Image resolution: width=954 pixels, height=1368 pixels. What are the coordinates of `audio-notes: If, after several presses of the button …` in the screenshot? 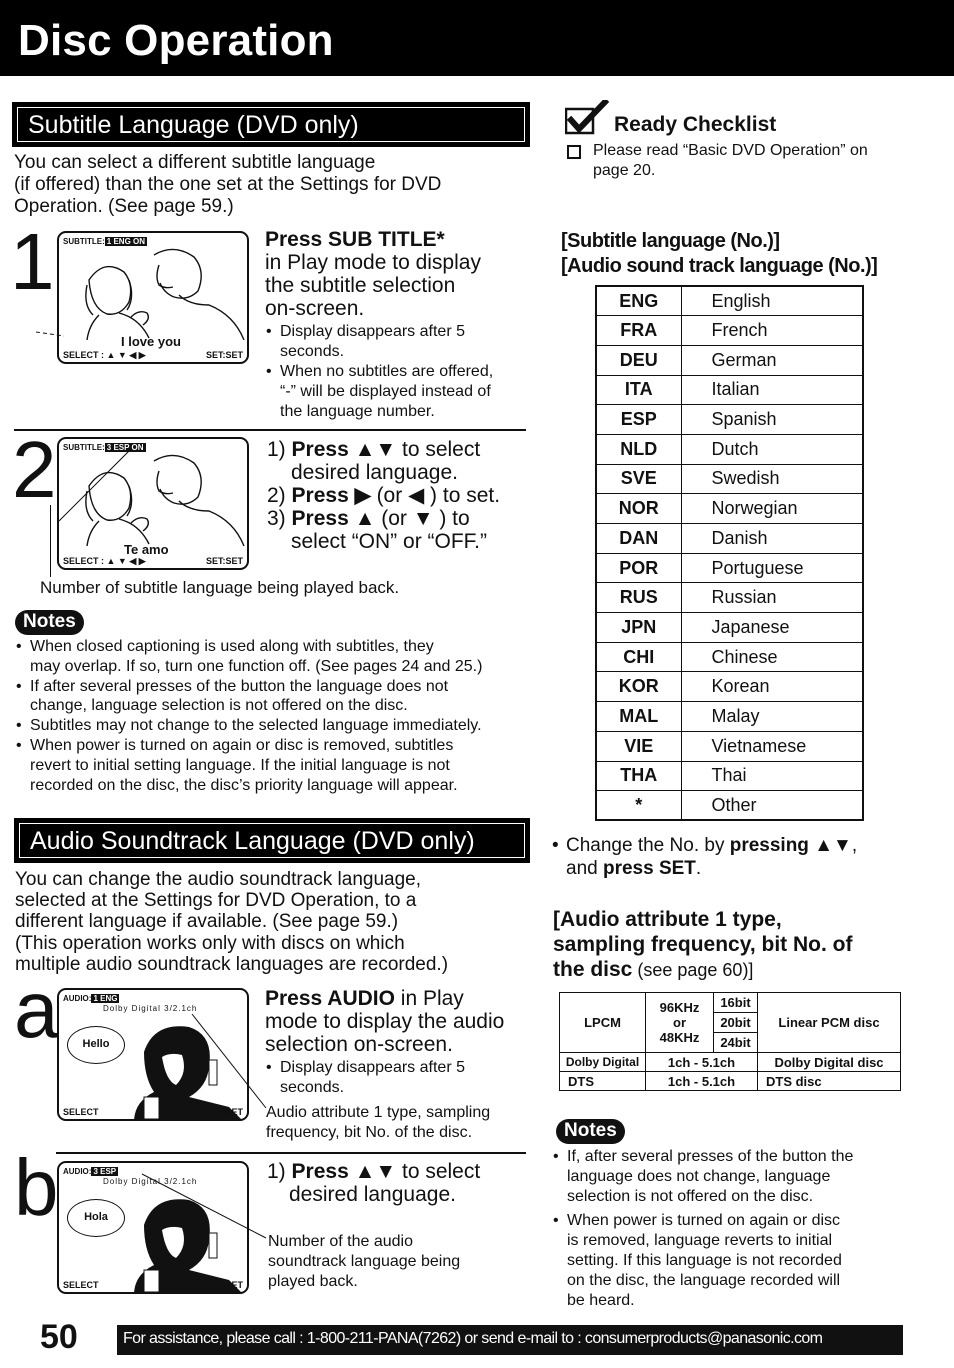 It's located at (702, 1229).